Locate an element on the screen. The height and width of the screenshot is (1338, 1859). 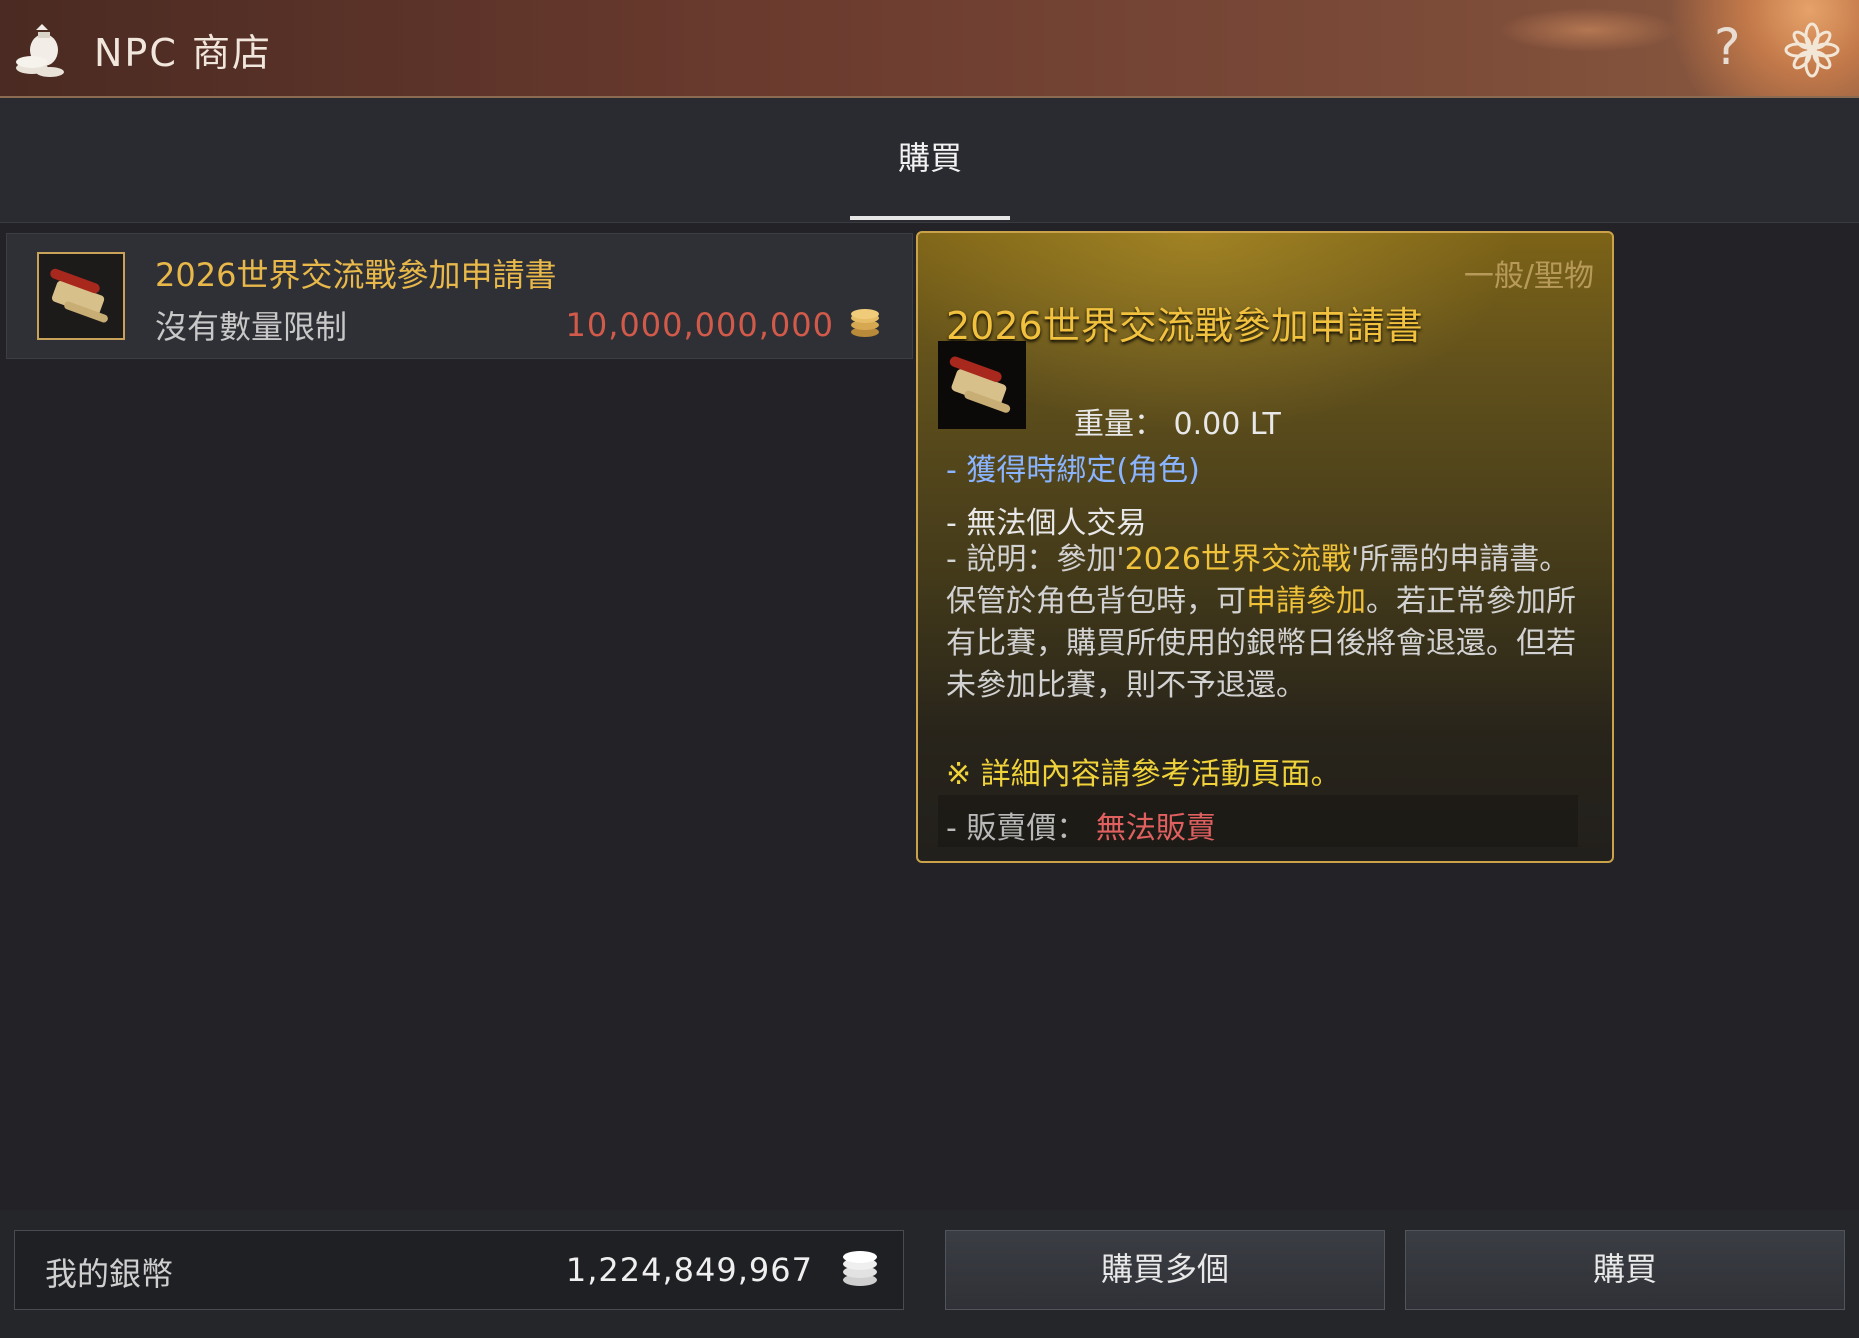
wallet-label: 我的銀幣 is located at coordinates (109, 1274).